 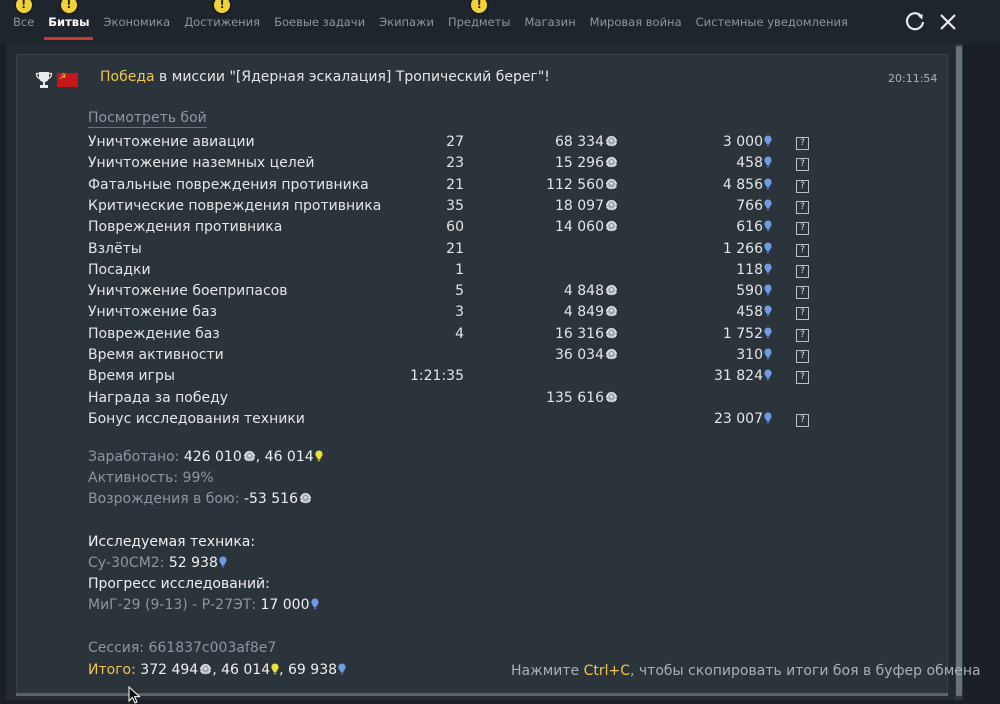 I want to click on reward-count: 60, so click(x=455, y=227).